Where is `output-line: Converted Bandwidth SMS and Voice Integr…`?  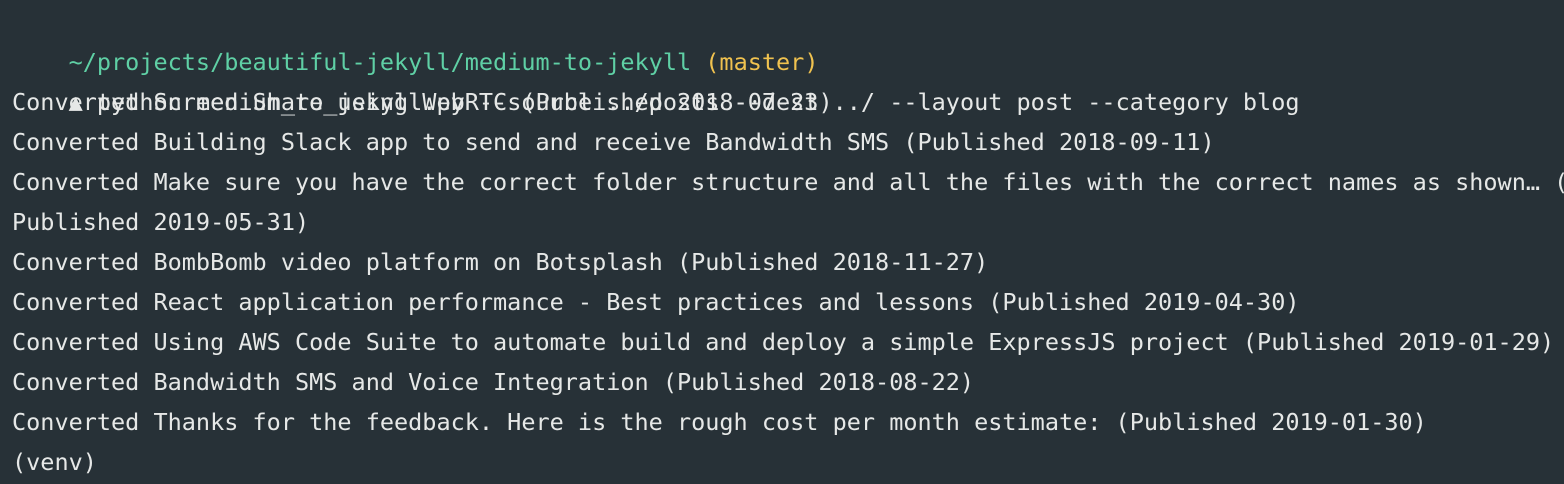
output-line: Converted Bandwidth SMS and Voice Integr… is located at coordinates (493, 382).